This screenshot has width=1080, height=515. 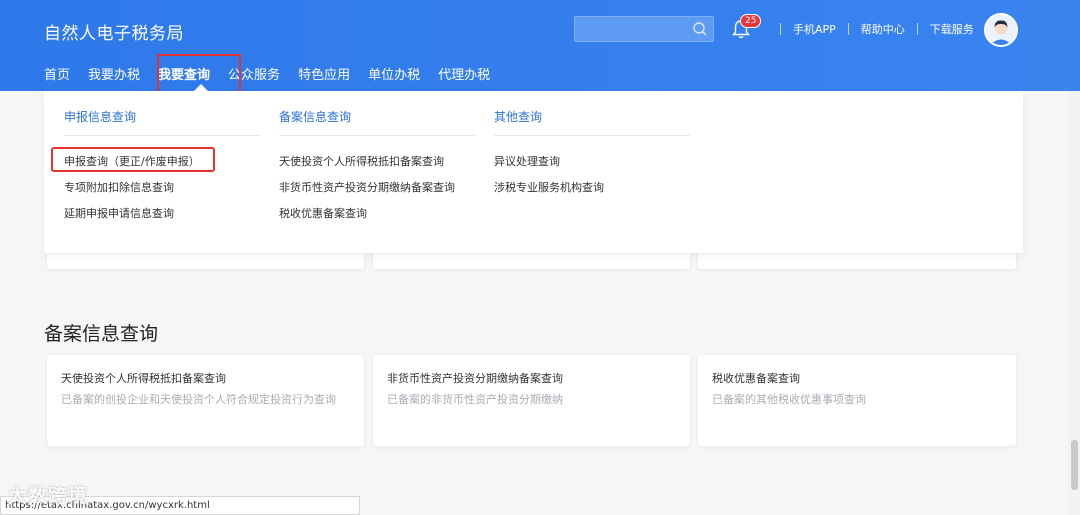 What do you see at coordinates (883, 29) in the screenshot?
I see `help-center-link: 帮助中心` at bounding box center [883, 29].